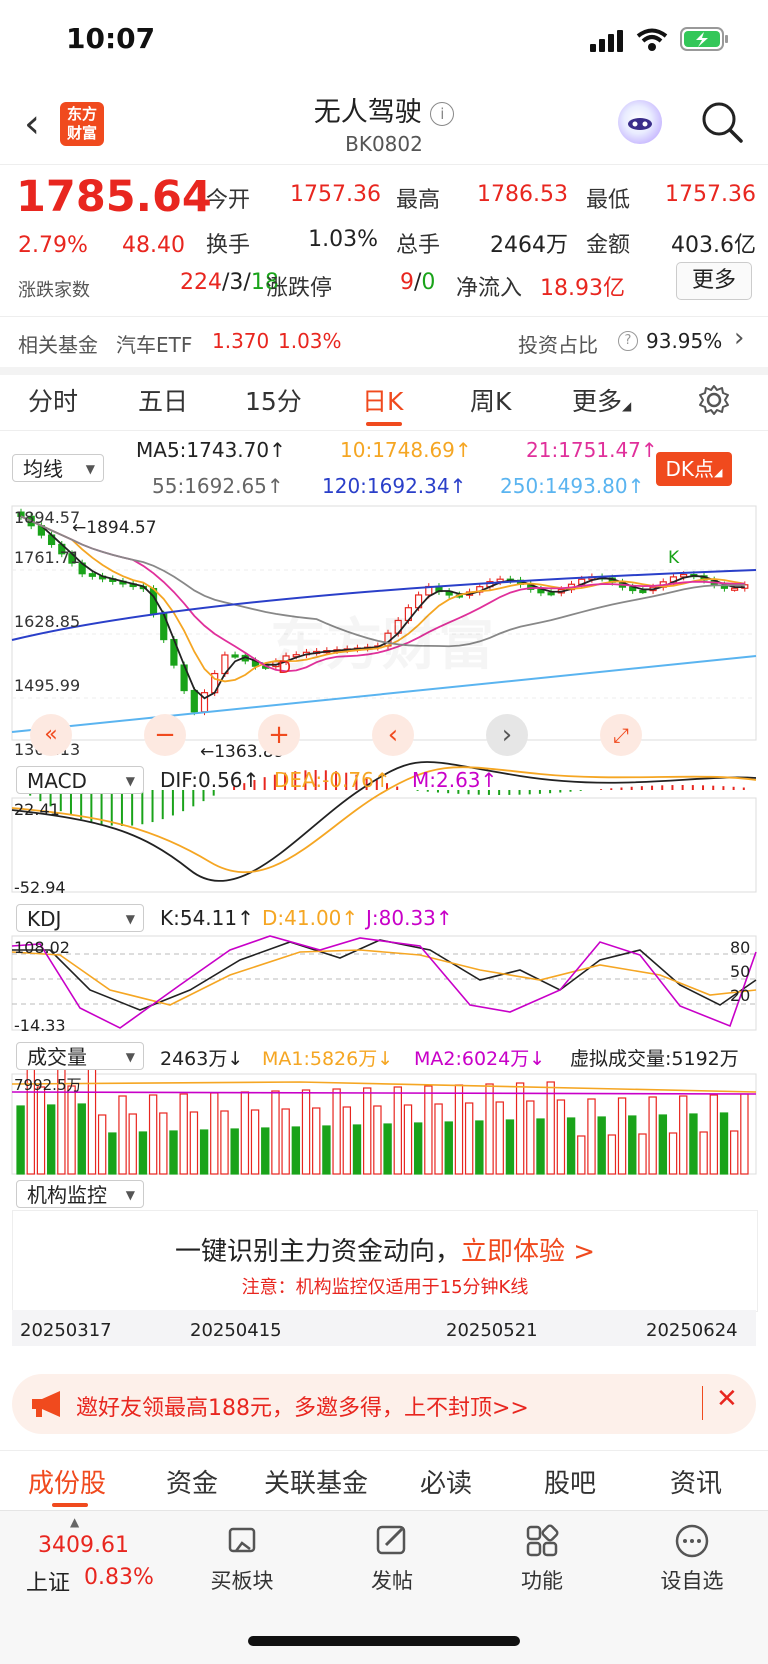 The height and width of the screenshot is (1664, 768). What do you see at coordinates (608, 200) in the screenshot?
I see `low-label: 最低` at bounding box center [608, 200].